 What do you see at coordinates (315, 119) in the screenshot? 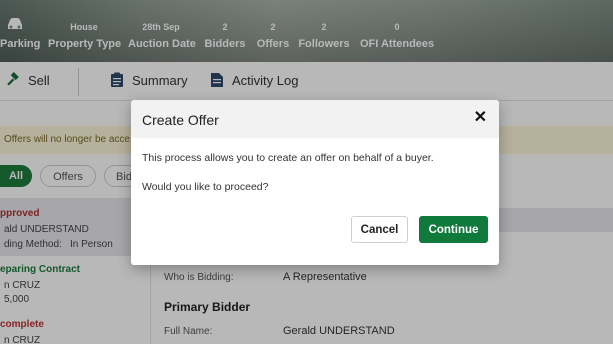
I see `dialog-header: Create Offer ✕` at bounding box center [315, 119].